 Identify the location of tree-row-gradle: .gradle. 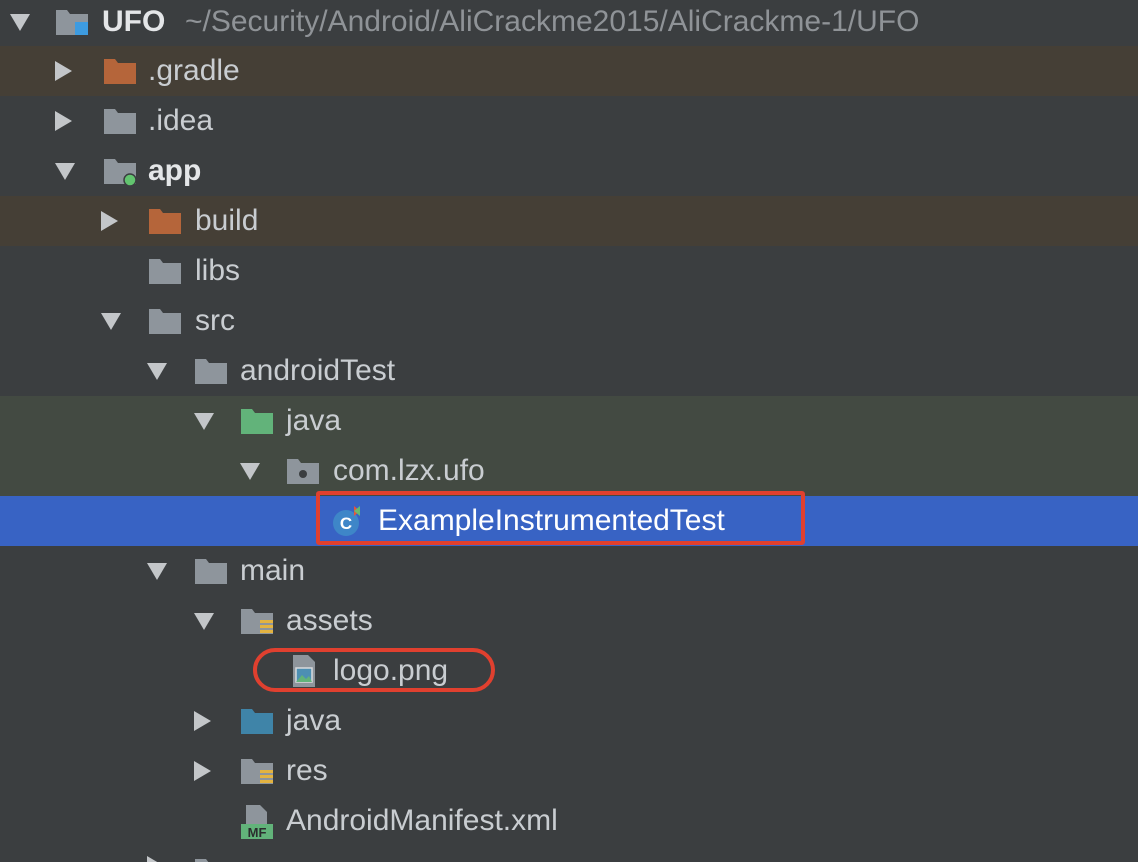
(569, 71).